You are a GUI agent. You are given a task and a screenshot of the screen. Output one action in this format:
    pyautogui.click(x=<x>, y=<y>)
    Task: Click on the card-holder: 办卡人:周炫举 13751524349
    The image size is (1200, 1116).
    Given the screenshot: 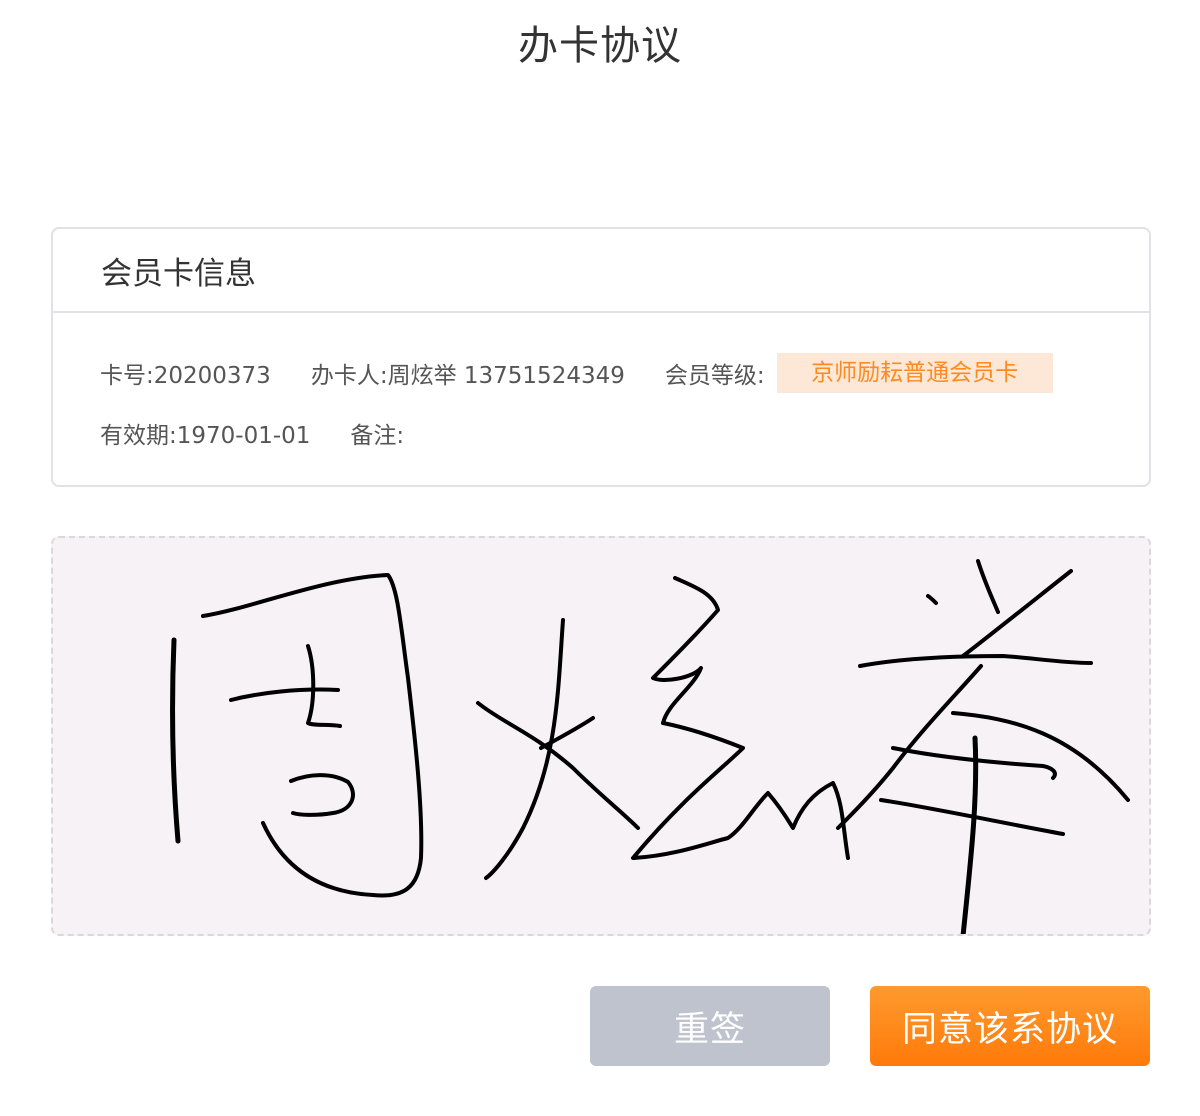 What is the action you would take?
    pyautogui.click(x=467, y=376)
    